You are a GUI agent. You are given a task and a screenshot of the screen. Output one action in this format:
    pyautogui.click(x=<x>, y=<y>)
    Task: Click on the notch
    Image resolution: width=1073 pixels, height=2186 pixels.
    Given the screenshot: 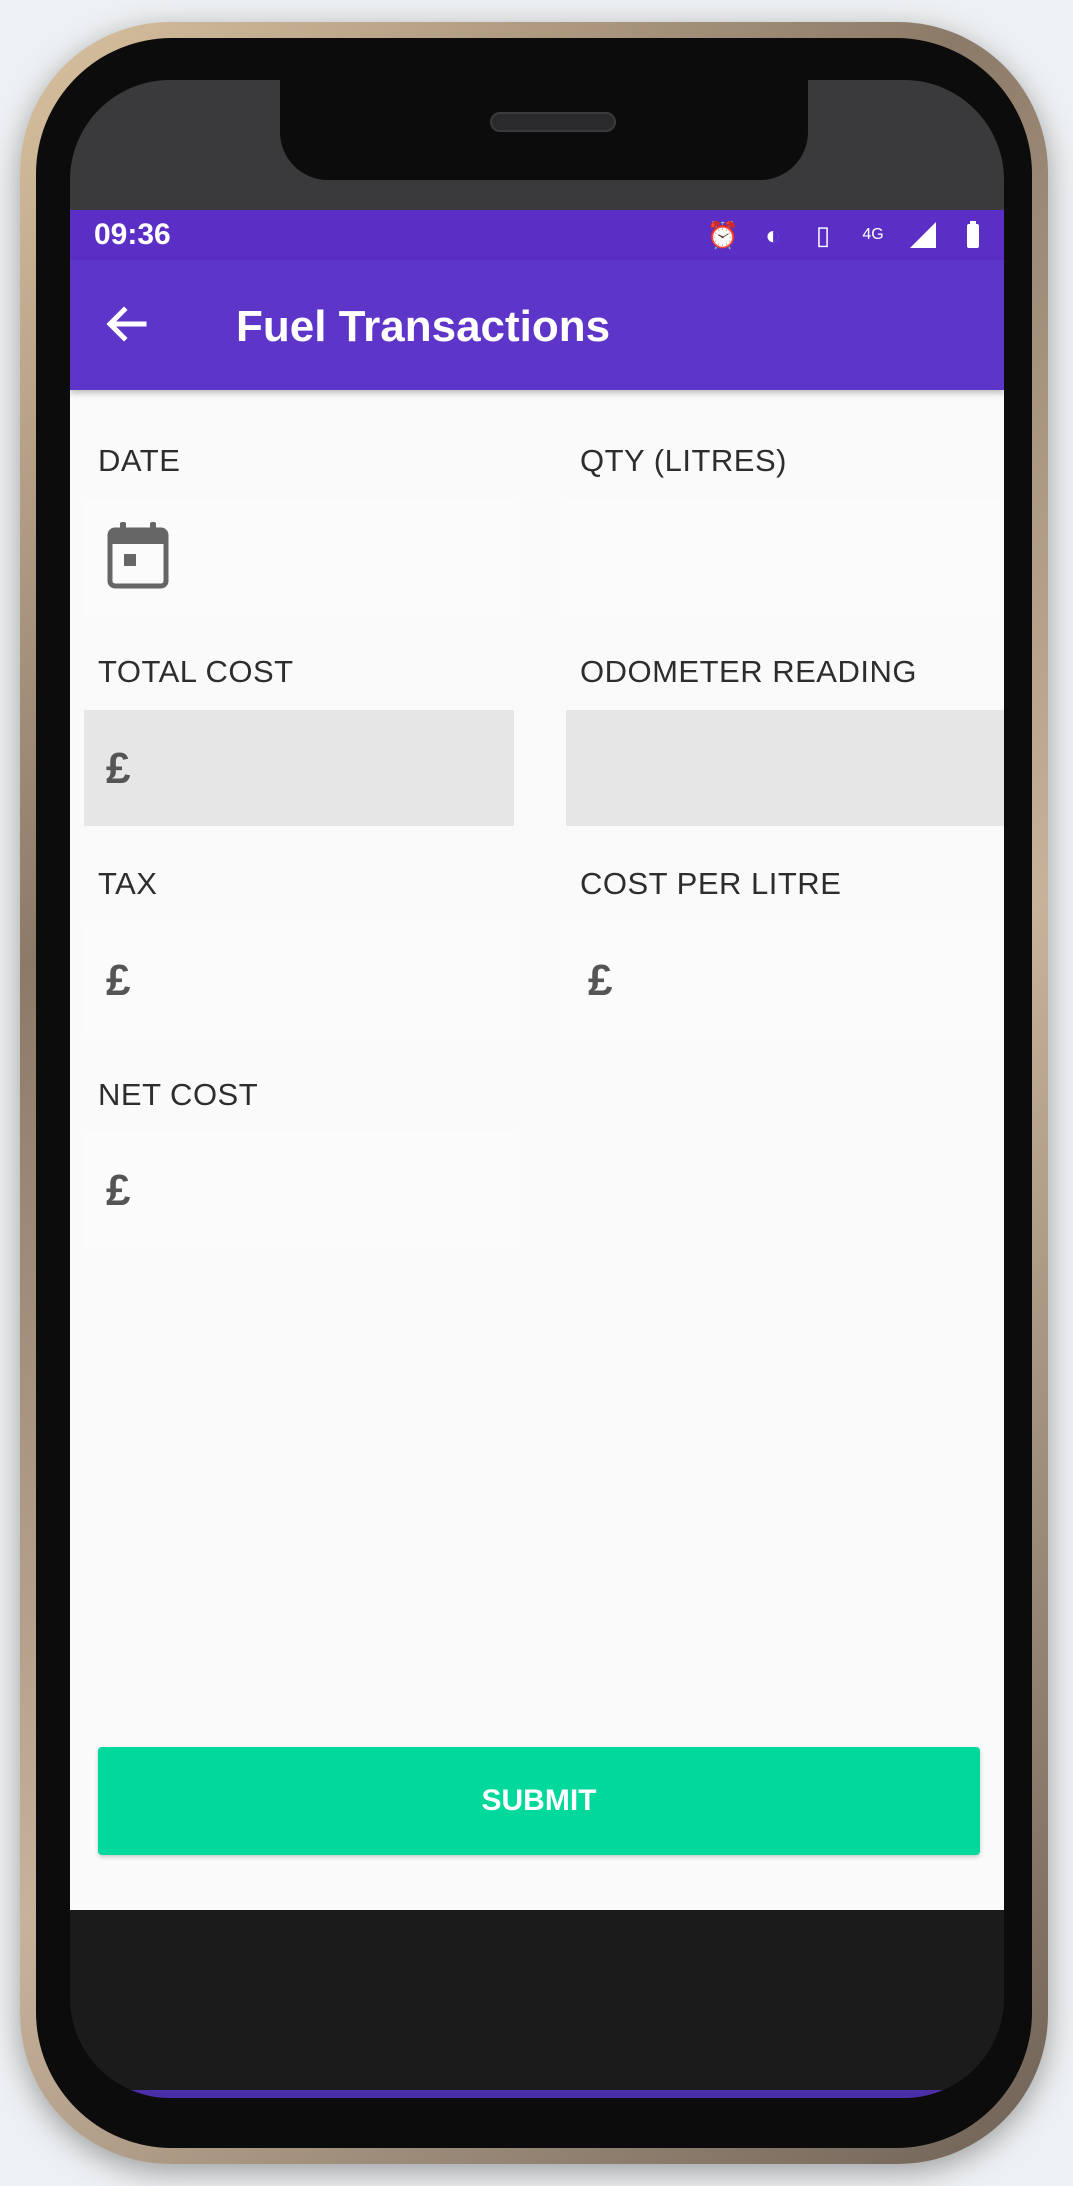 What is the action you would take?
    pyautogui.click(x=544, y=130)
    